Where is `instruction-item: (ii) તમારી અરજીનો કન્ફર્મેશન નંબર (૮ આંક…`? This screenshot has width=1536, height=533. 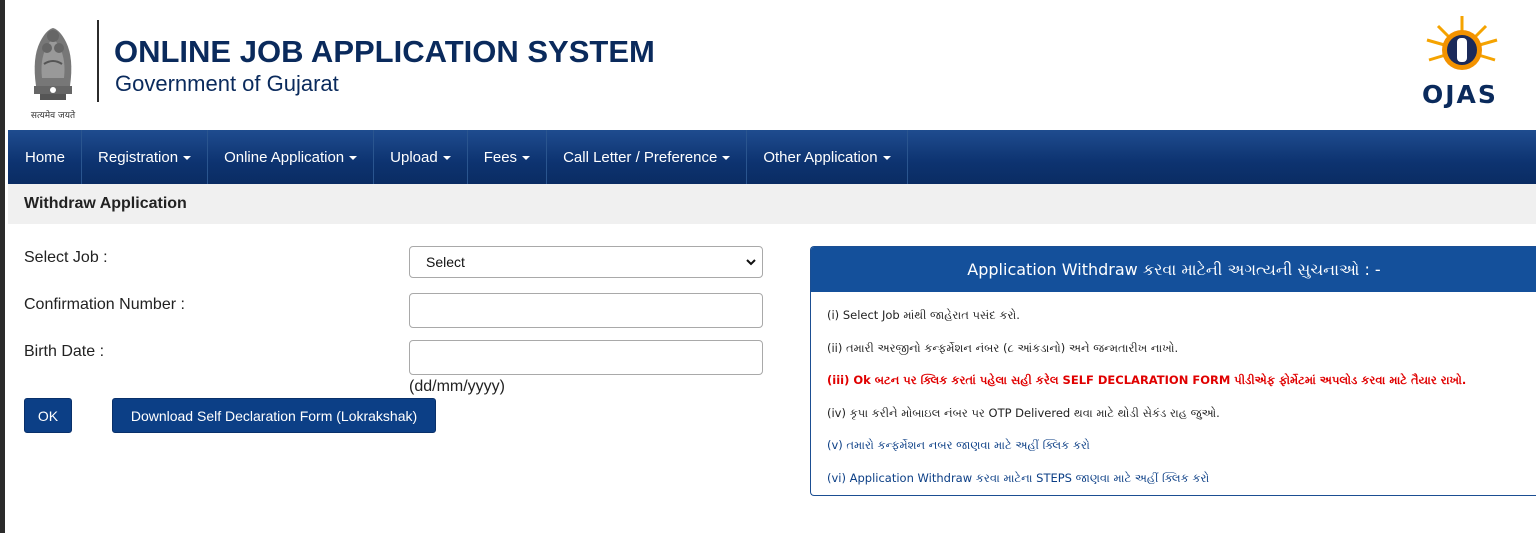
instruction-item: (ii) તમારી અરજીનો કન્ફર્મેશન નંબર (૮ આંક… is located at coordinates (1003, 348).